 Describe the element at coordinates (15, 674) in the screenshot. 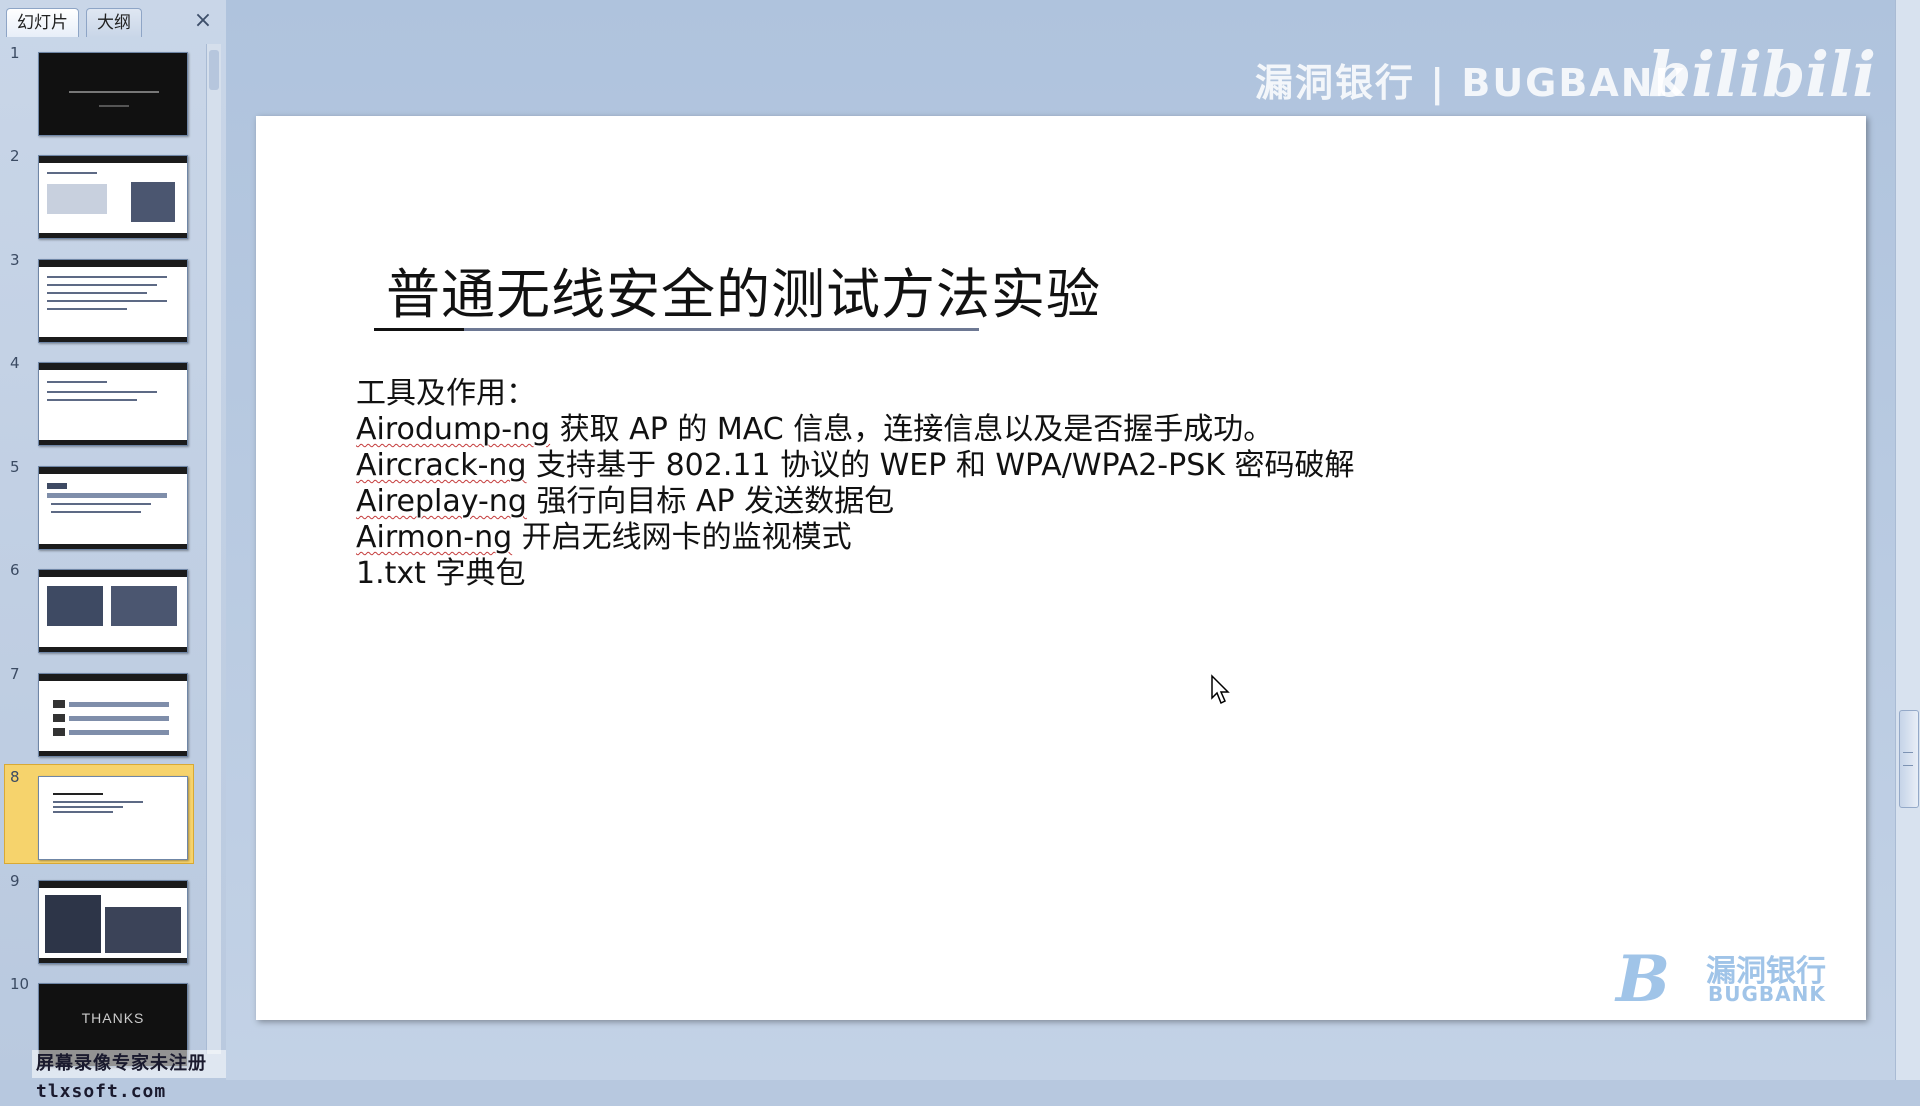

I see `slide-number: 7` at that location.